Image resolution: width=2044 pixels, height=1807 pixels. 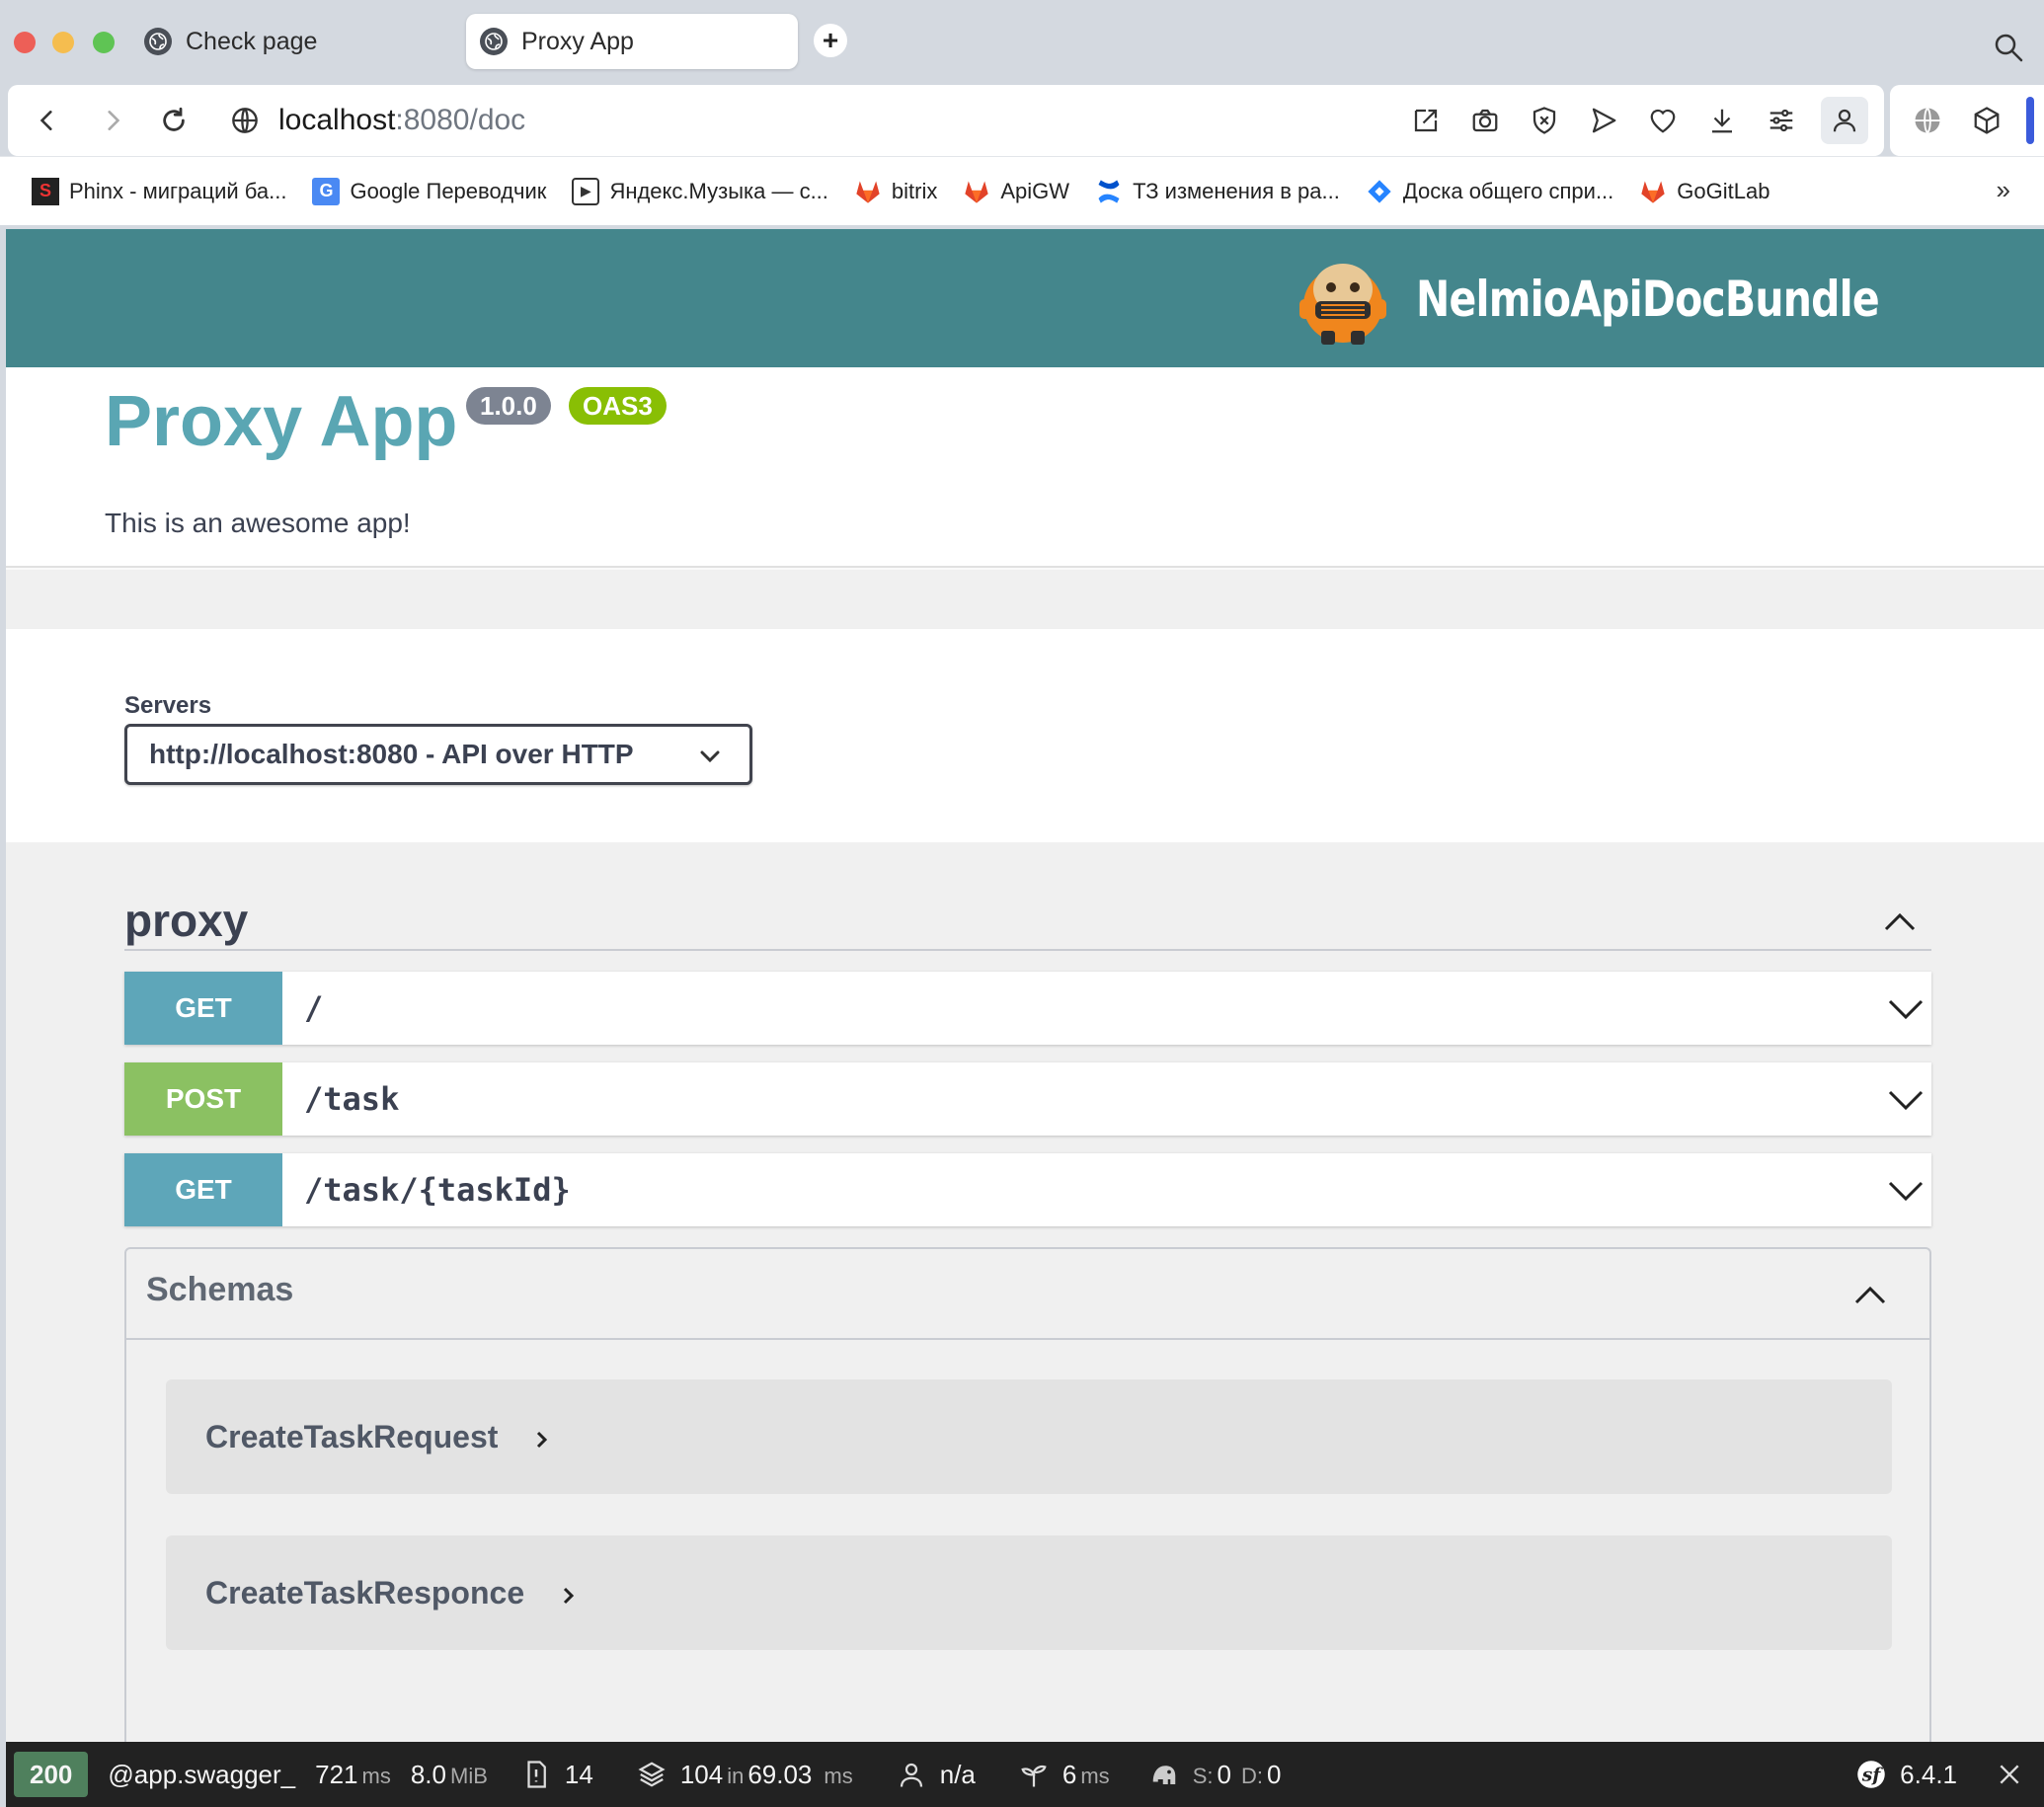 I want to click on profiler-time: 721 ms, so click(x=353, y=1775).